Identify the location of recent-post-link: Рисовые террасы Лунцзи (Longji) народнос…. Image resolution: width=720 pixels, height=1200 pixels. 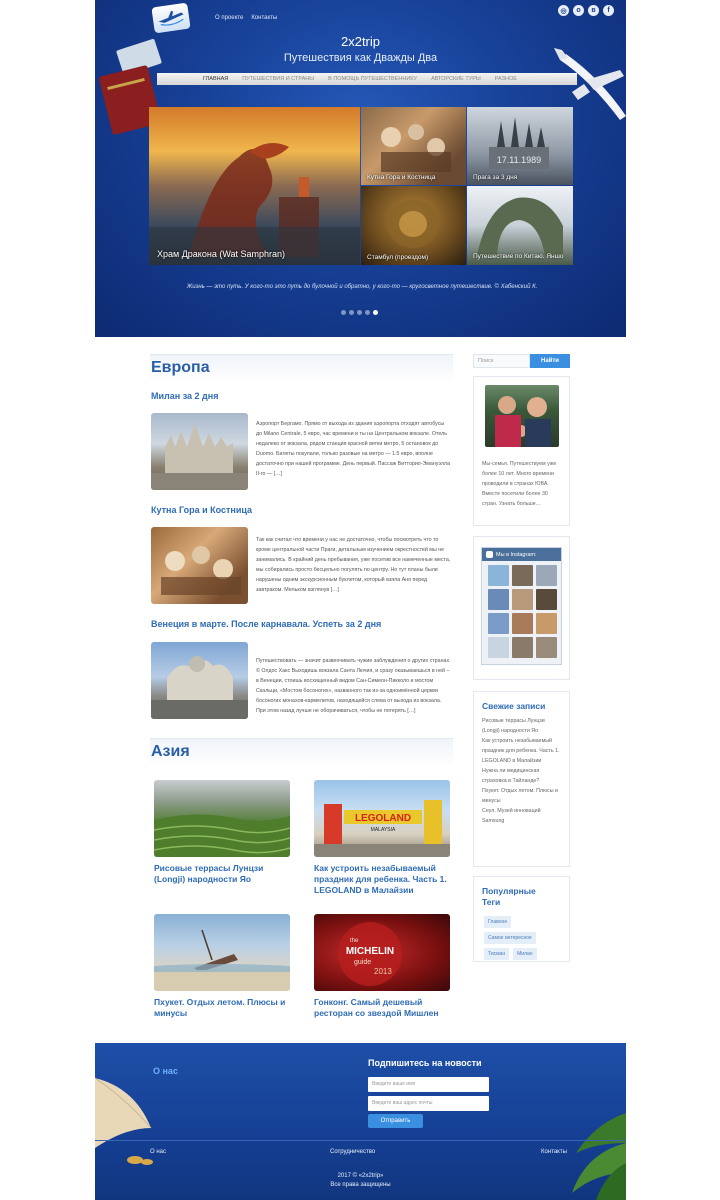
(521, 726).